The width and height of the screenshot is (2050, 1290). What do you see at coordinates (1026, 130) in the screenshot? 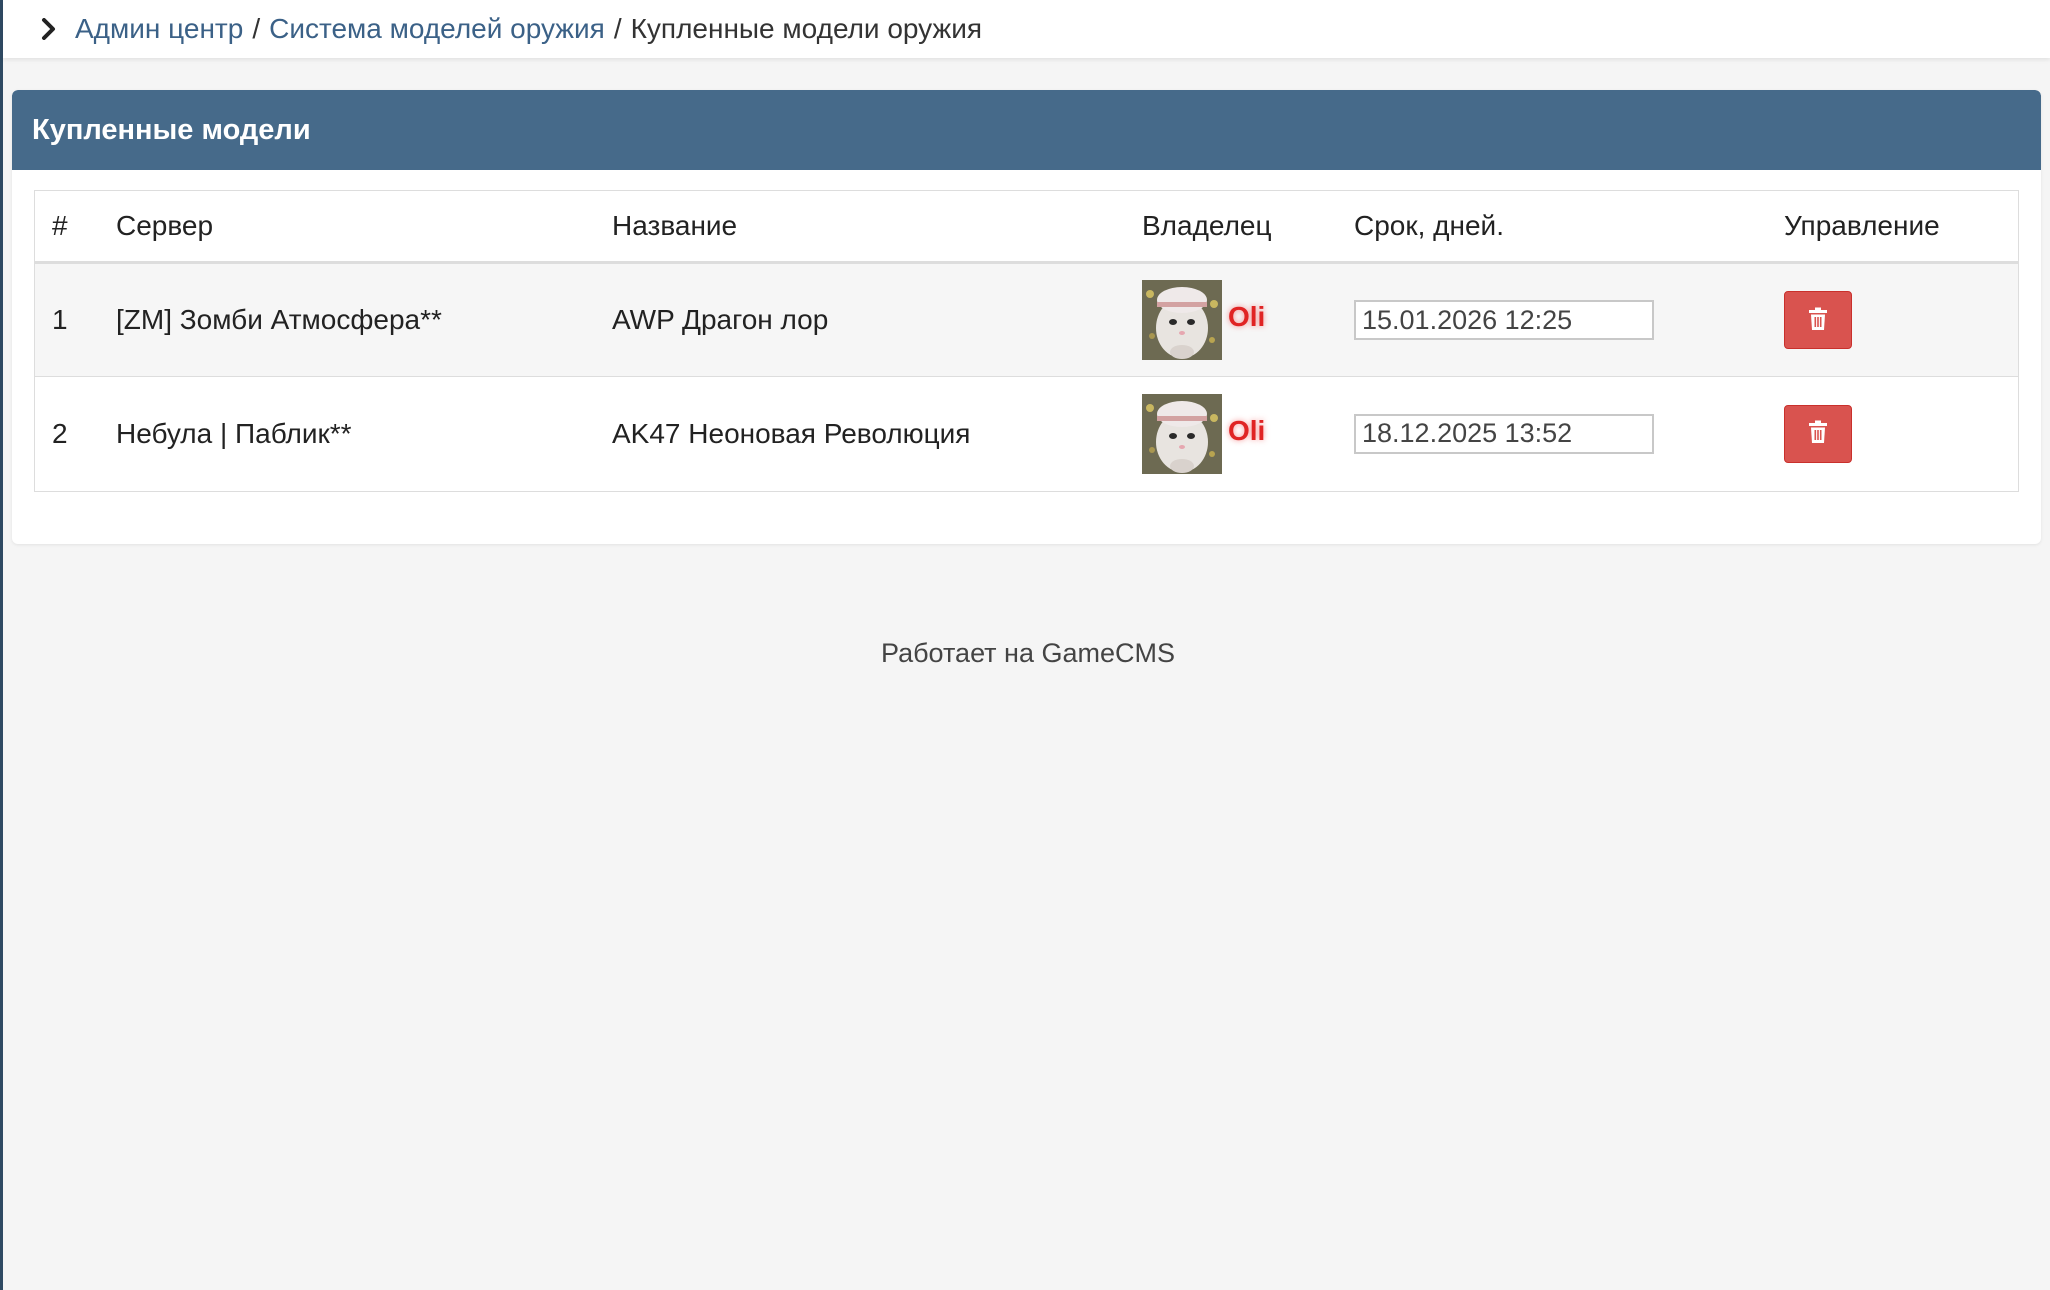
I see `panel-title: Купленные модели` at bounding box center [1026, 130].